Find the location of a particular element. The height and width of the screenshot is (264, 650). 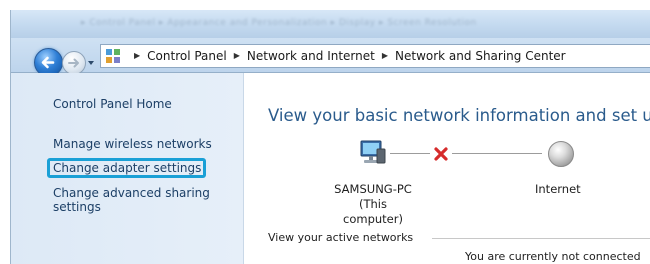

section-divider is located at coordinates (541, 238).